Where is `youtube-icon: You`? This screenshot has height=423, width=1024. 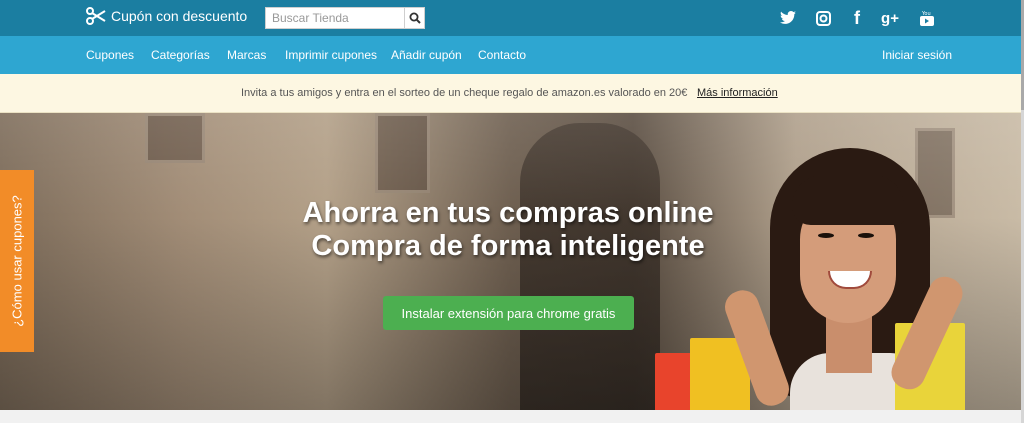 youtube-icon: You is located at coordinates (927, 18).